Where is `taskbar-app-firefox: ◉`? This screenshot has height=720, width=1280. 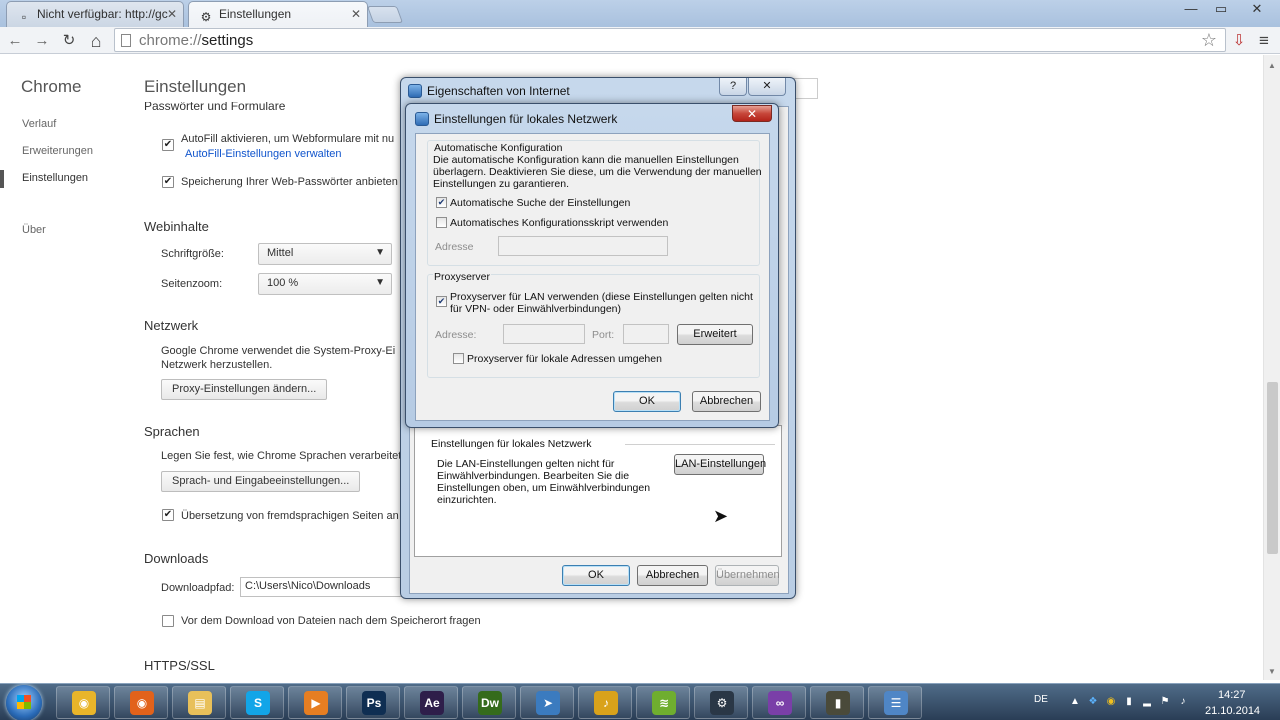 taskbar-app-firefox: ◉ is located at coordinates (141, 702).